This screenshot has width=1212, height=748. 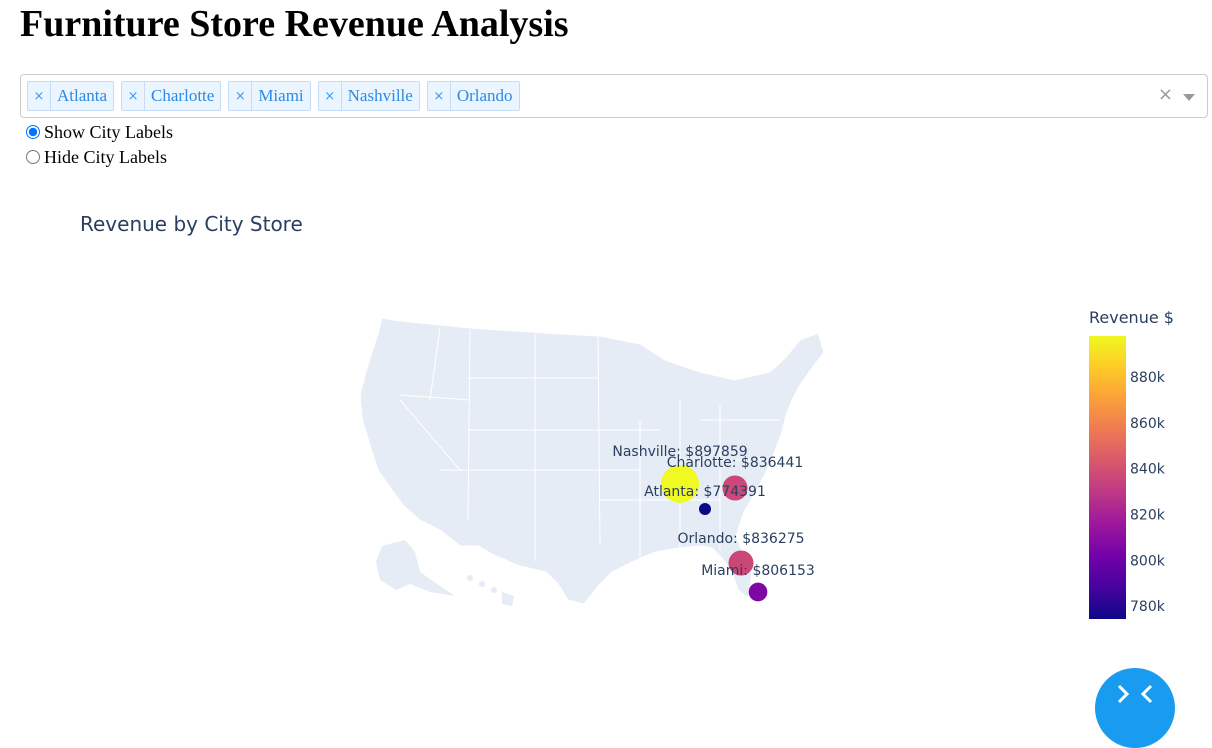 I want to click on colorbar-tick-label: 820k, so click(x=1148, y=515).